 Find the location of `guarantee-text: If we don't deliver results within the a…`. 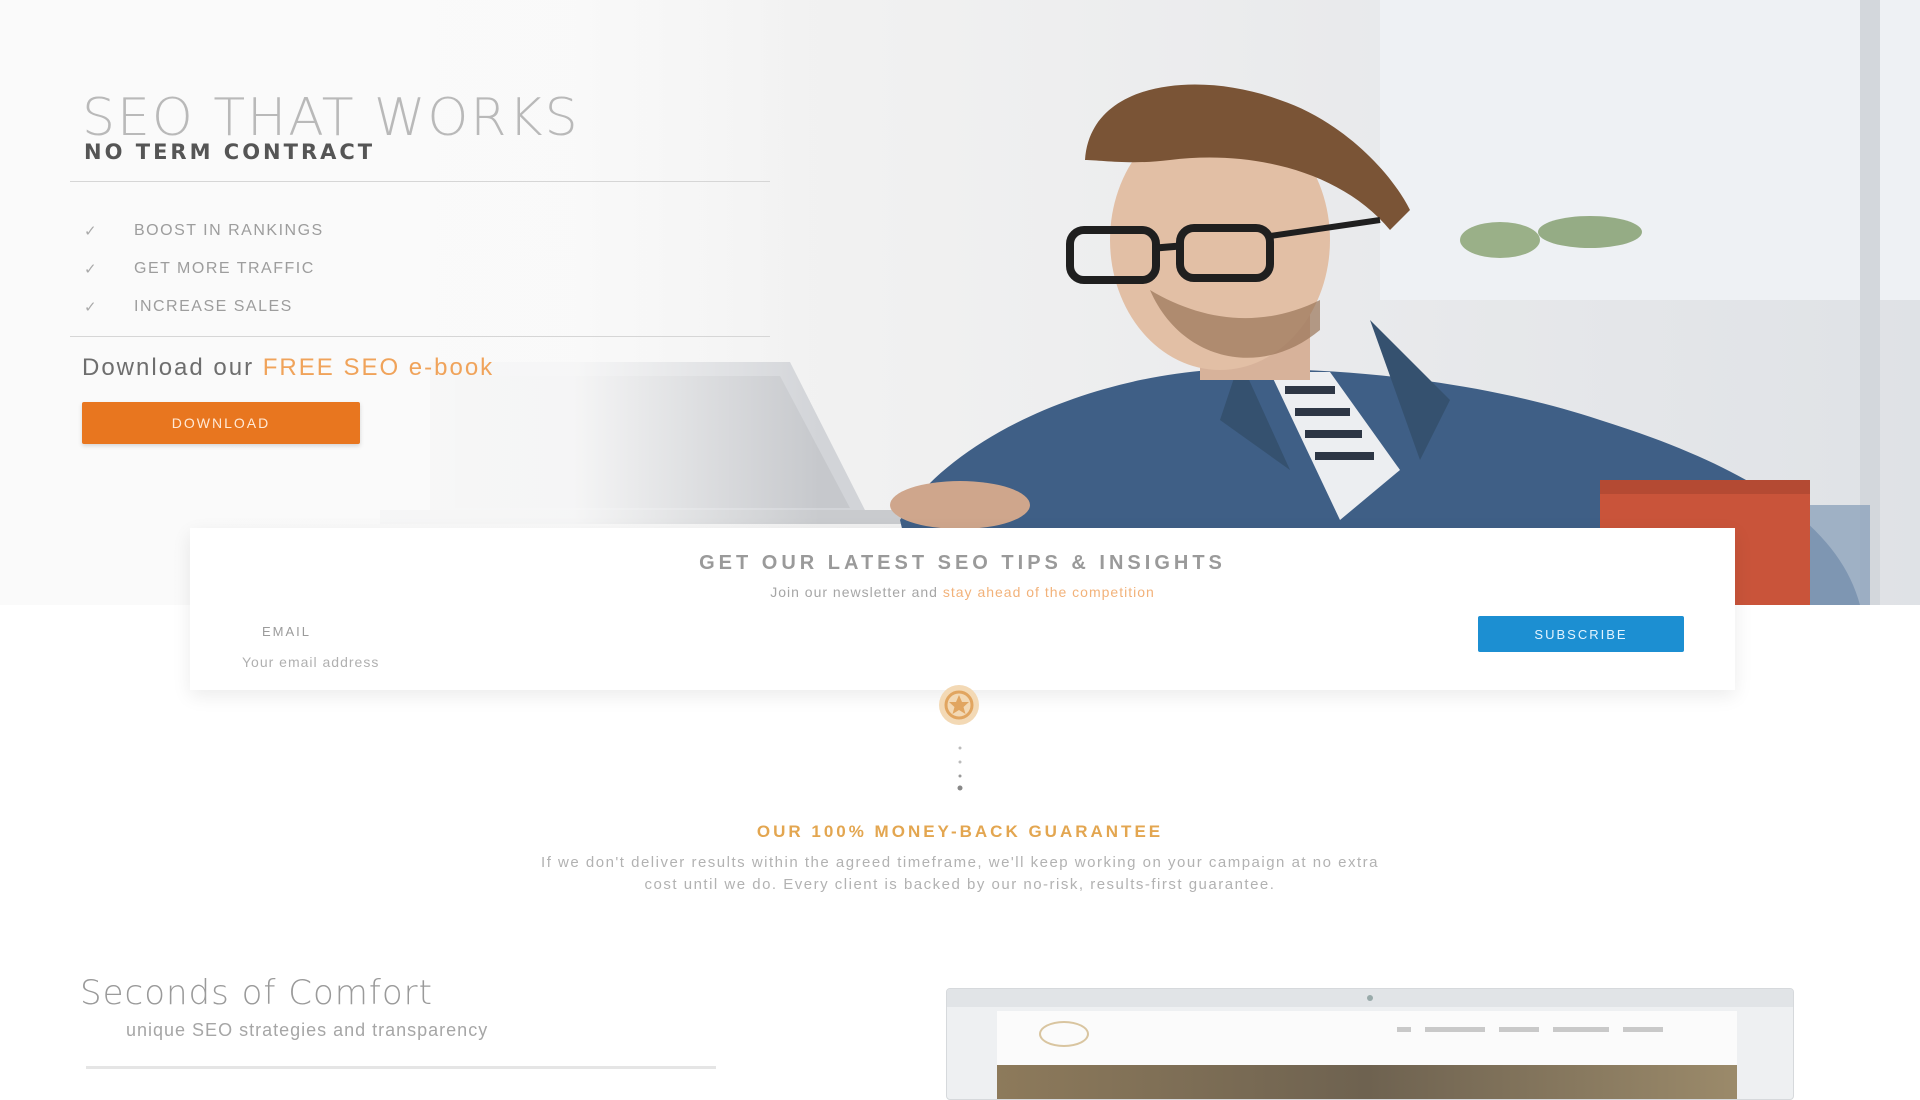

guarantee-text: If we don't deliver results within the a… is located at coordinates (960, 874).